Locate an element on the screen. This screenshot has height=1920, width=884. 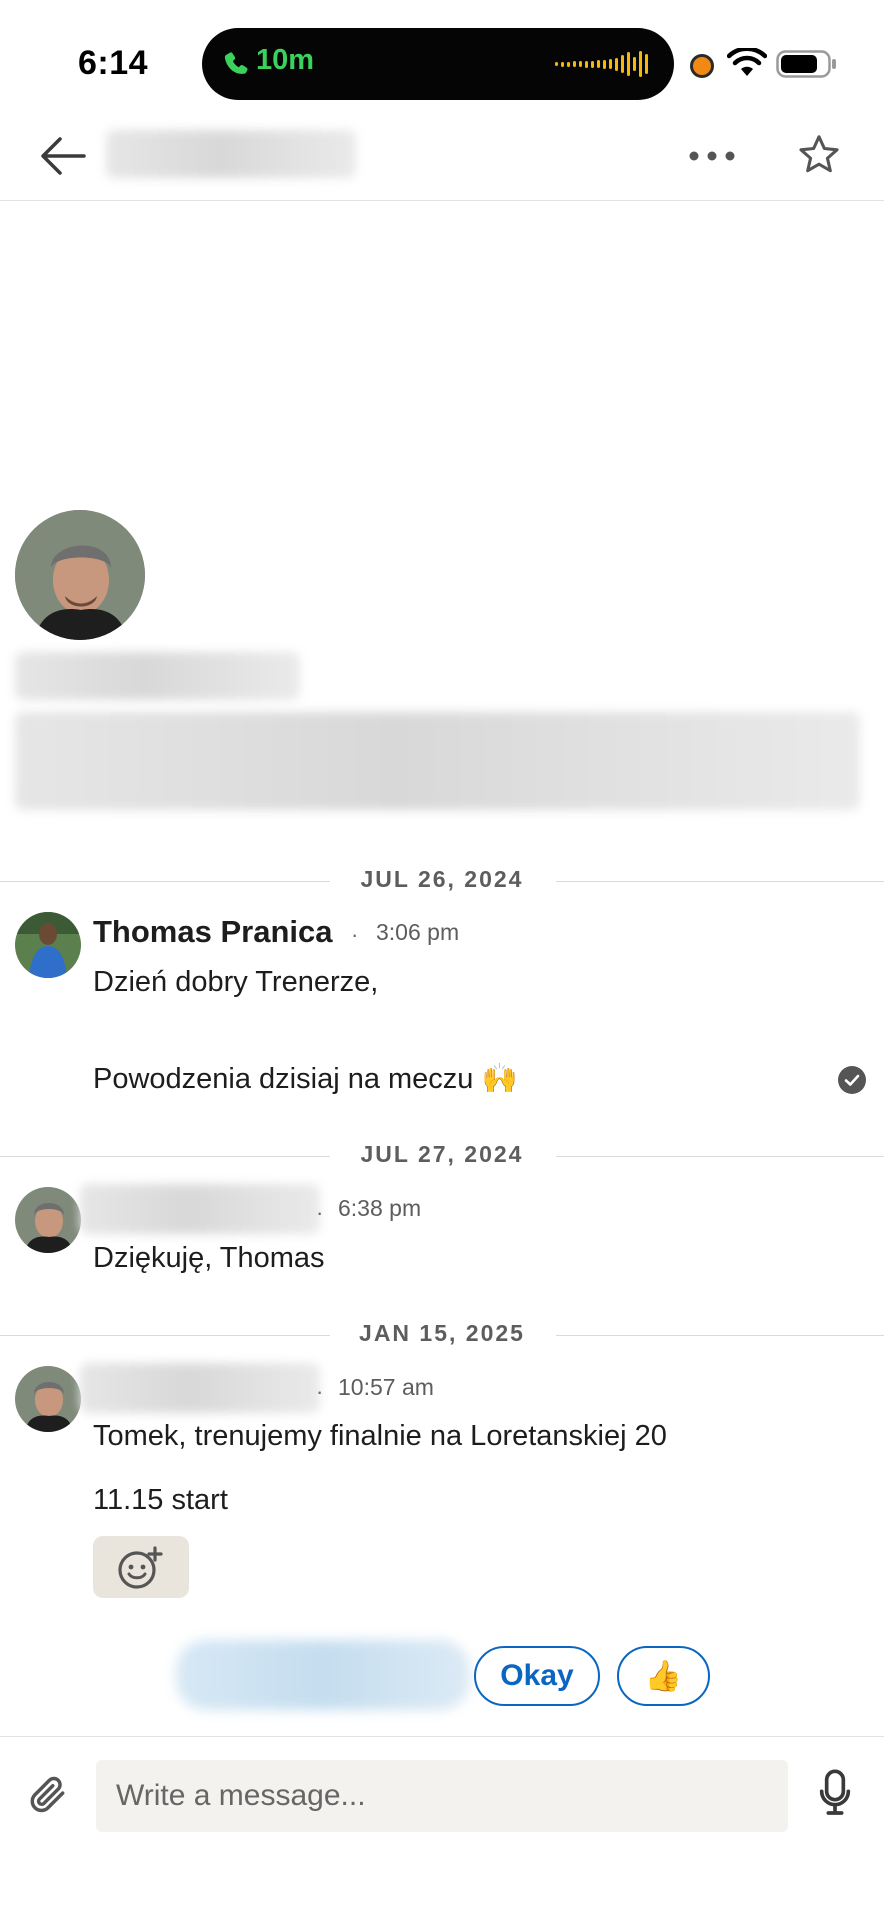
call-duration: 10m is located at coordinates (285, 60).